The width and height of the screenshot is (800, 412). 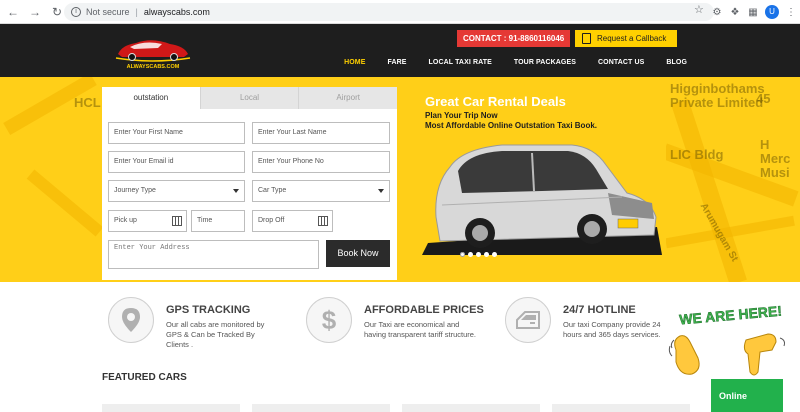 What do you see at coordinates (545, 62) in the screenshot?
I see `nav-tour-packages: TOUR PACKAGES` at bounding box center [545, 62].